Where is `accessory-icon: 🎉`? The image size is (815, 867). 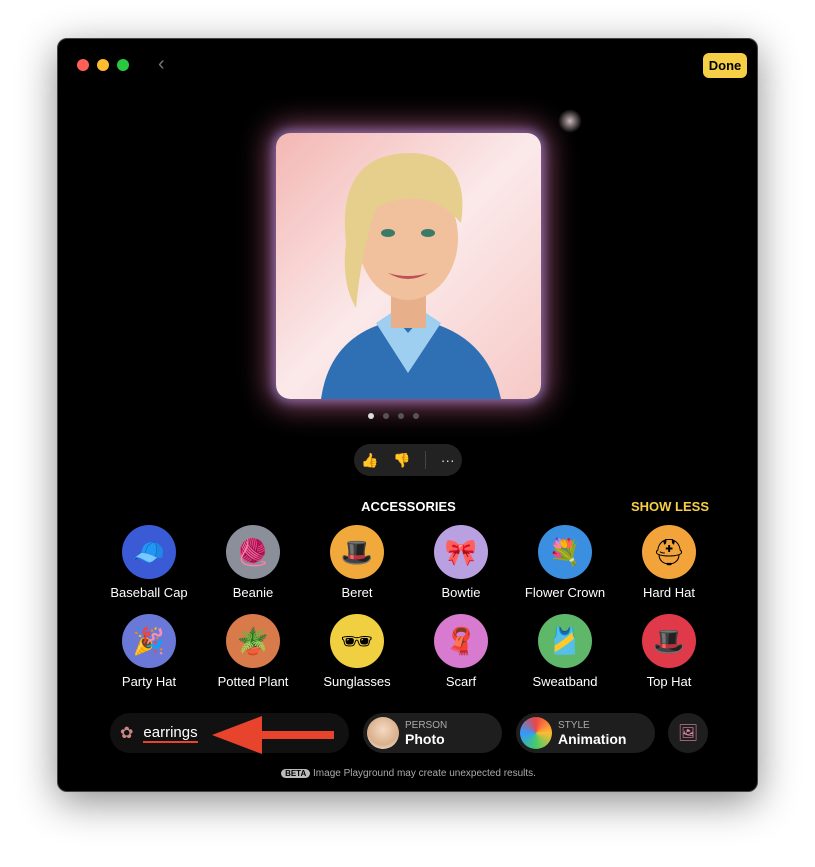 accessory-icon: 🎉 is located at coordinates (149, 641).